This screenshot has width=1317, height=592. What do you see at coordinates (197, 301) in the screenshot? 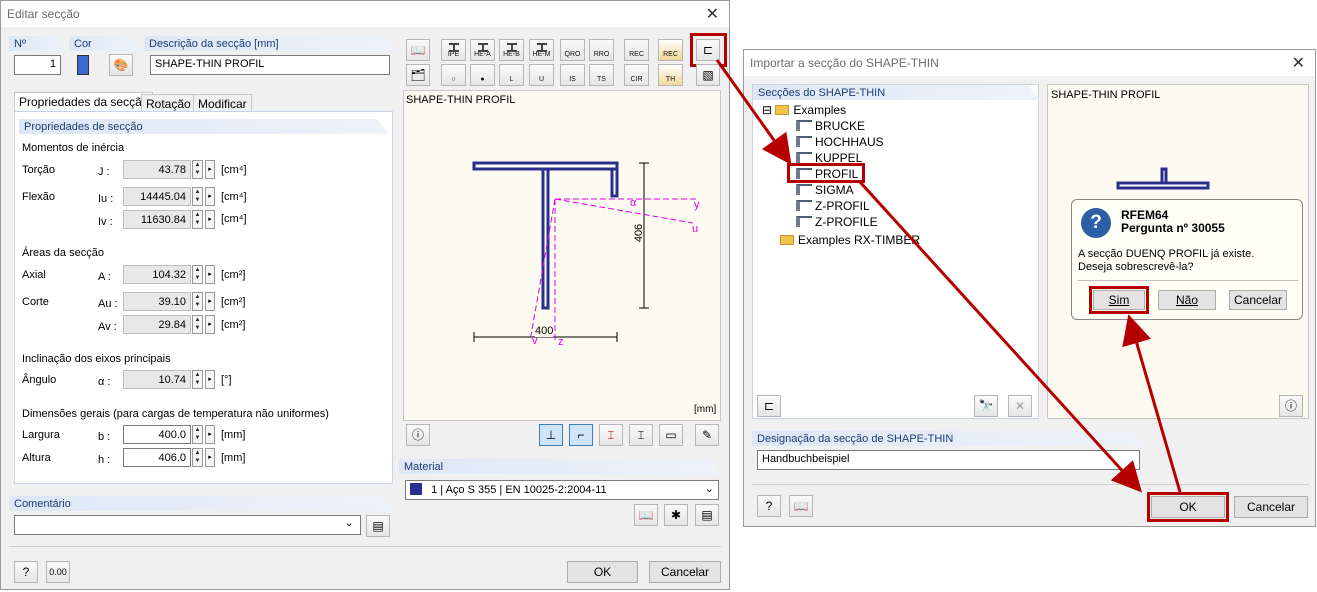
I see `au-spinner: ▲ ▼` at bounding box center [197, 301].